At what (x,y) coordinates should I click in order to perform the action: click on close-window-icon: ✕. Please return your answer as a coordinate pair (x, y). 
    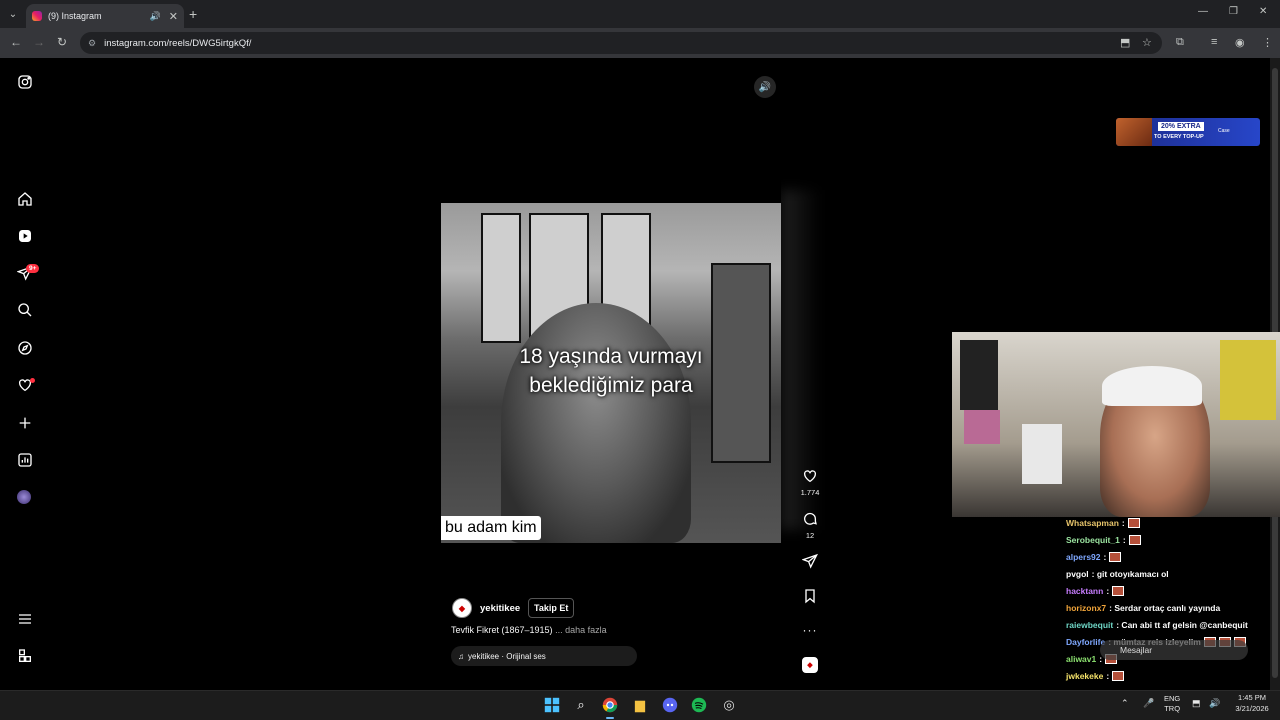
    Looking at the image, I should click on (1263, 11).